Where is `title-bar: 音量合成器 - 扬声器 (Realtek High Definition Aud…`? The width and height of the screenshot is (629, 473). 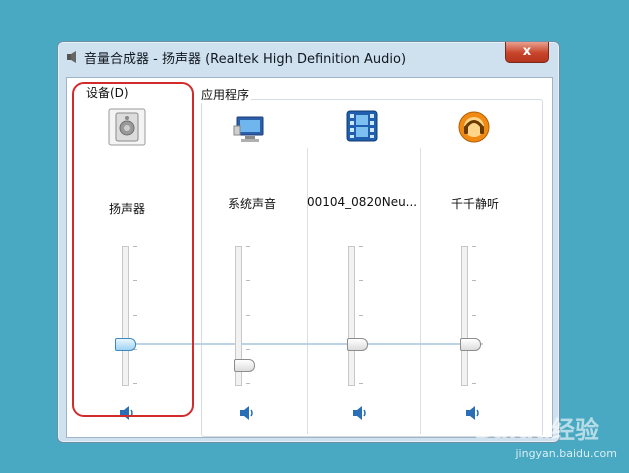
title-bar: 音量合成器 - 扬声器 (Realtek High Definition Aud… is located at coordinates (308, 57).